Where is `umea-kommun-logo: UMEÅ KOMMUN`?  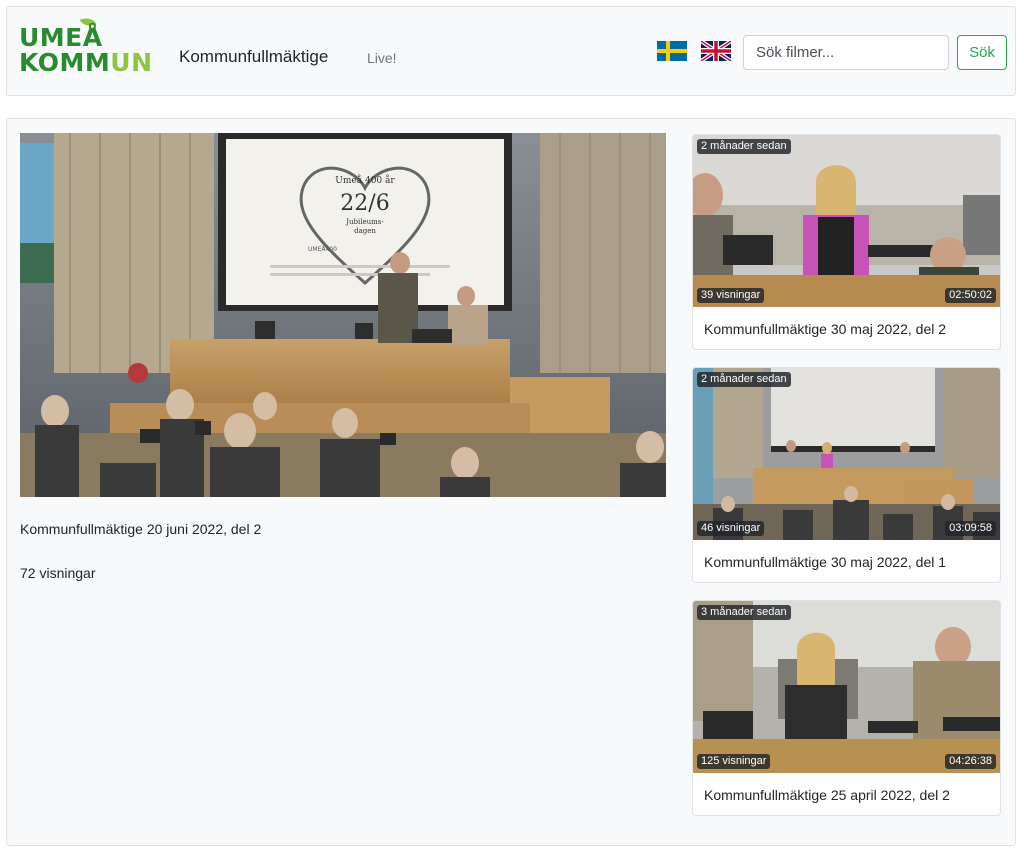 umea-kommun-logo: UMEÅ KOMMUN is located at coordinates (89, 48).